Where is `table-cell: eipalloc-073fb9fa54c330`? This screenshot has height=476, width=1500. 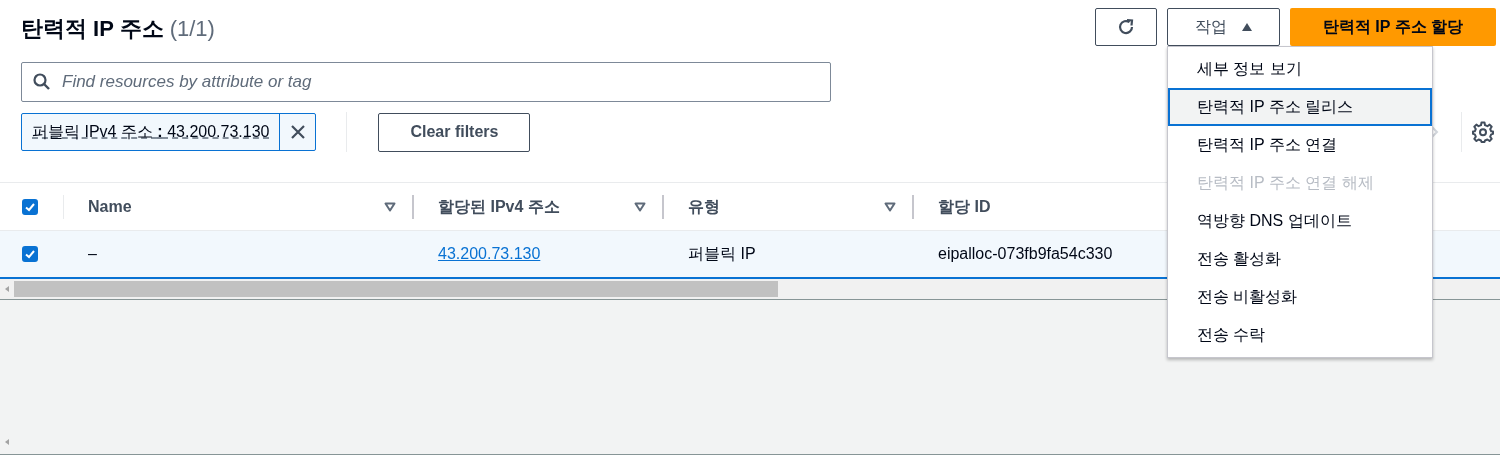
table-cell: eipalloc-073fb9fa54c330 is located at coordinates (1025, 253).